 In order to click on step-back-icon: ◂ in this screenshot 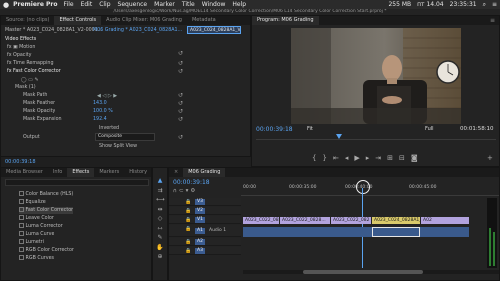, I will do `click(350, 158)`.